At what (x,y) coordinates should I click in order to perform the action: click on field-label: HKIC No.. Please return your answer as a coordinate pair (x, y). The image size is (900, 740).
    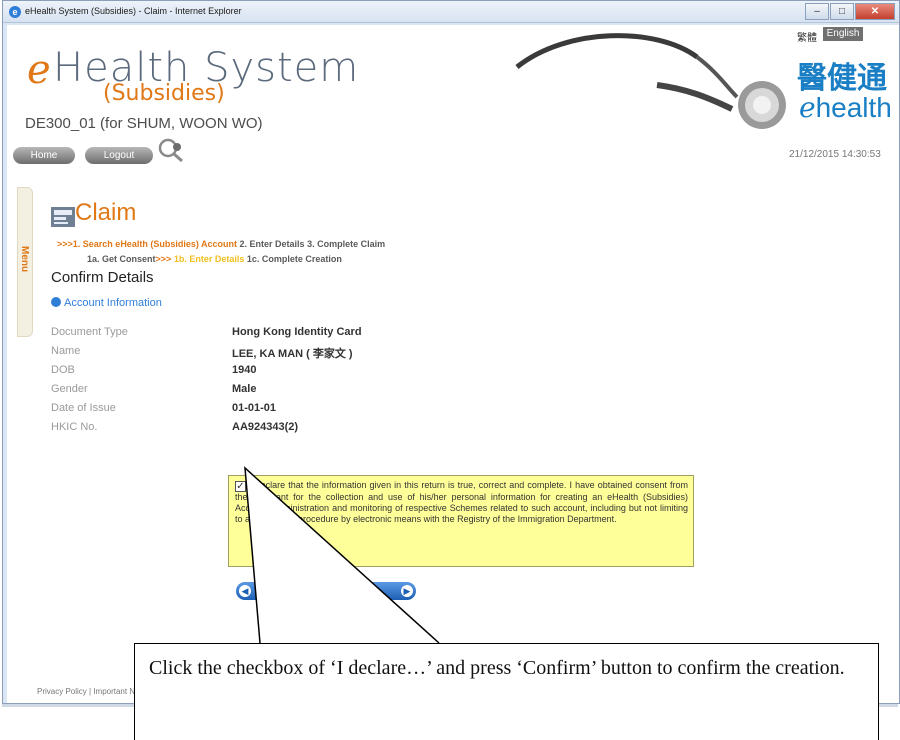
    Looking at the image, I should click on (74, 427).